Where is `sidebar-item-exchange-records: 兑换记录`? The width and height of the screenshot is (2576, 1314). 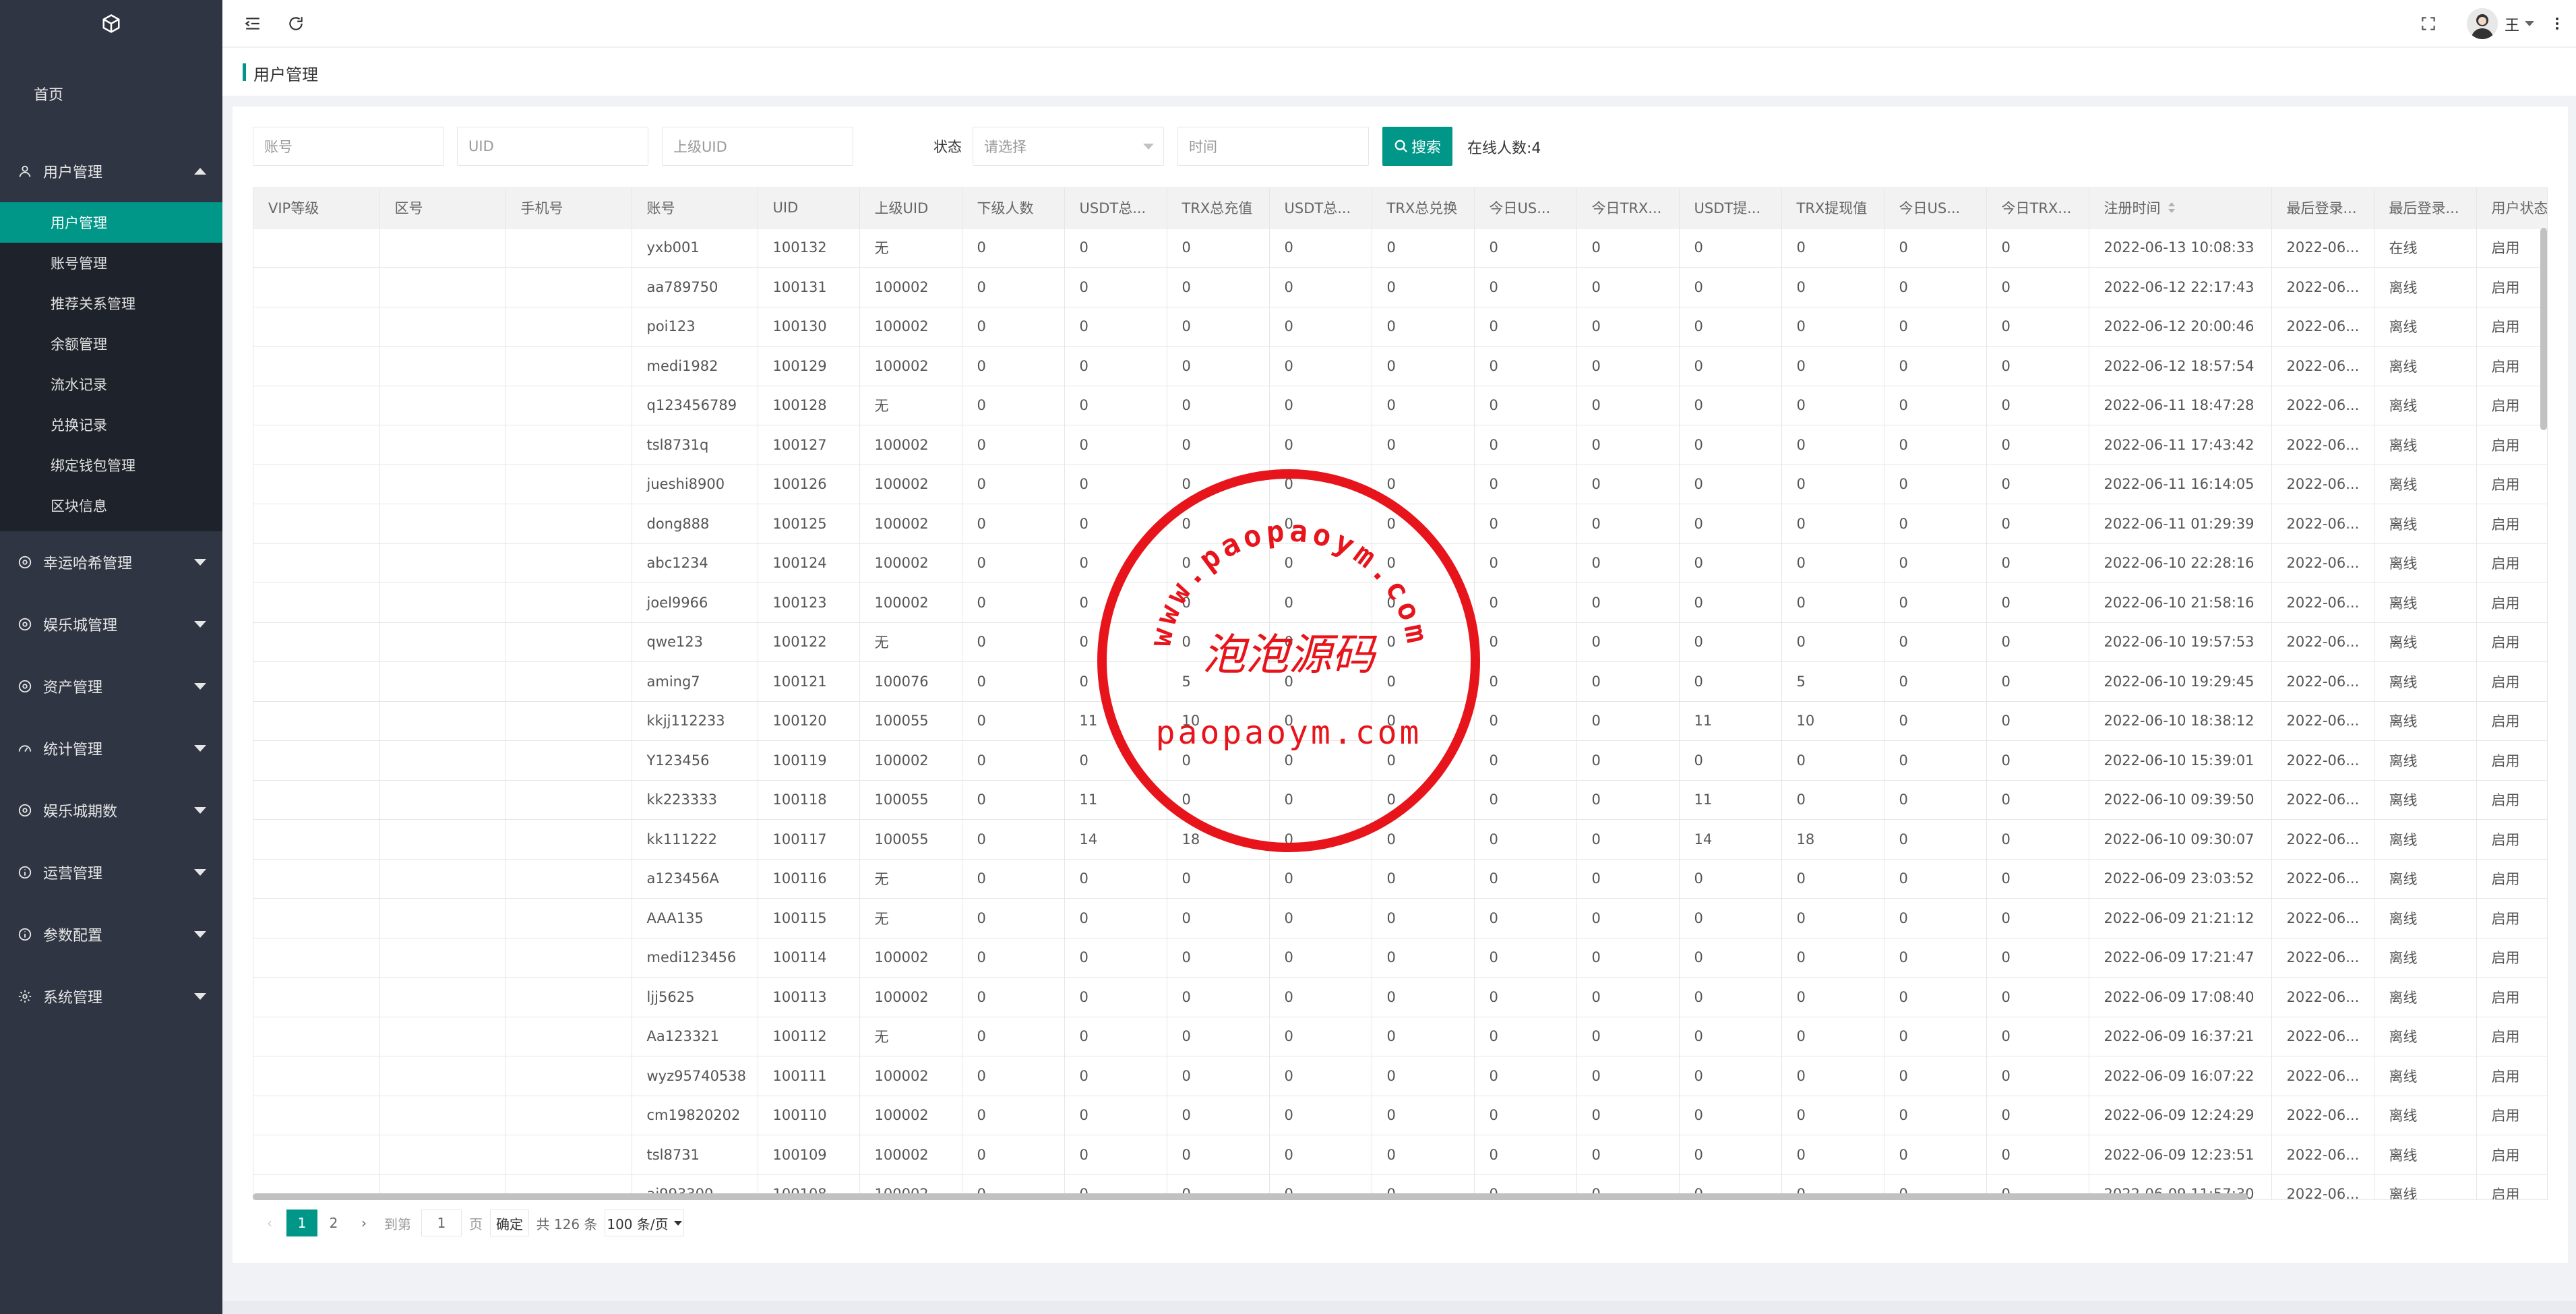 sidebar-item-exchange-records: 兑换记录 is located at coordinates (111, 425).